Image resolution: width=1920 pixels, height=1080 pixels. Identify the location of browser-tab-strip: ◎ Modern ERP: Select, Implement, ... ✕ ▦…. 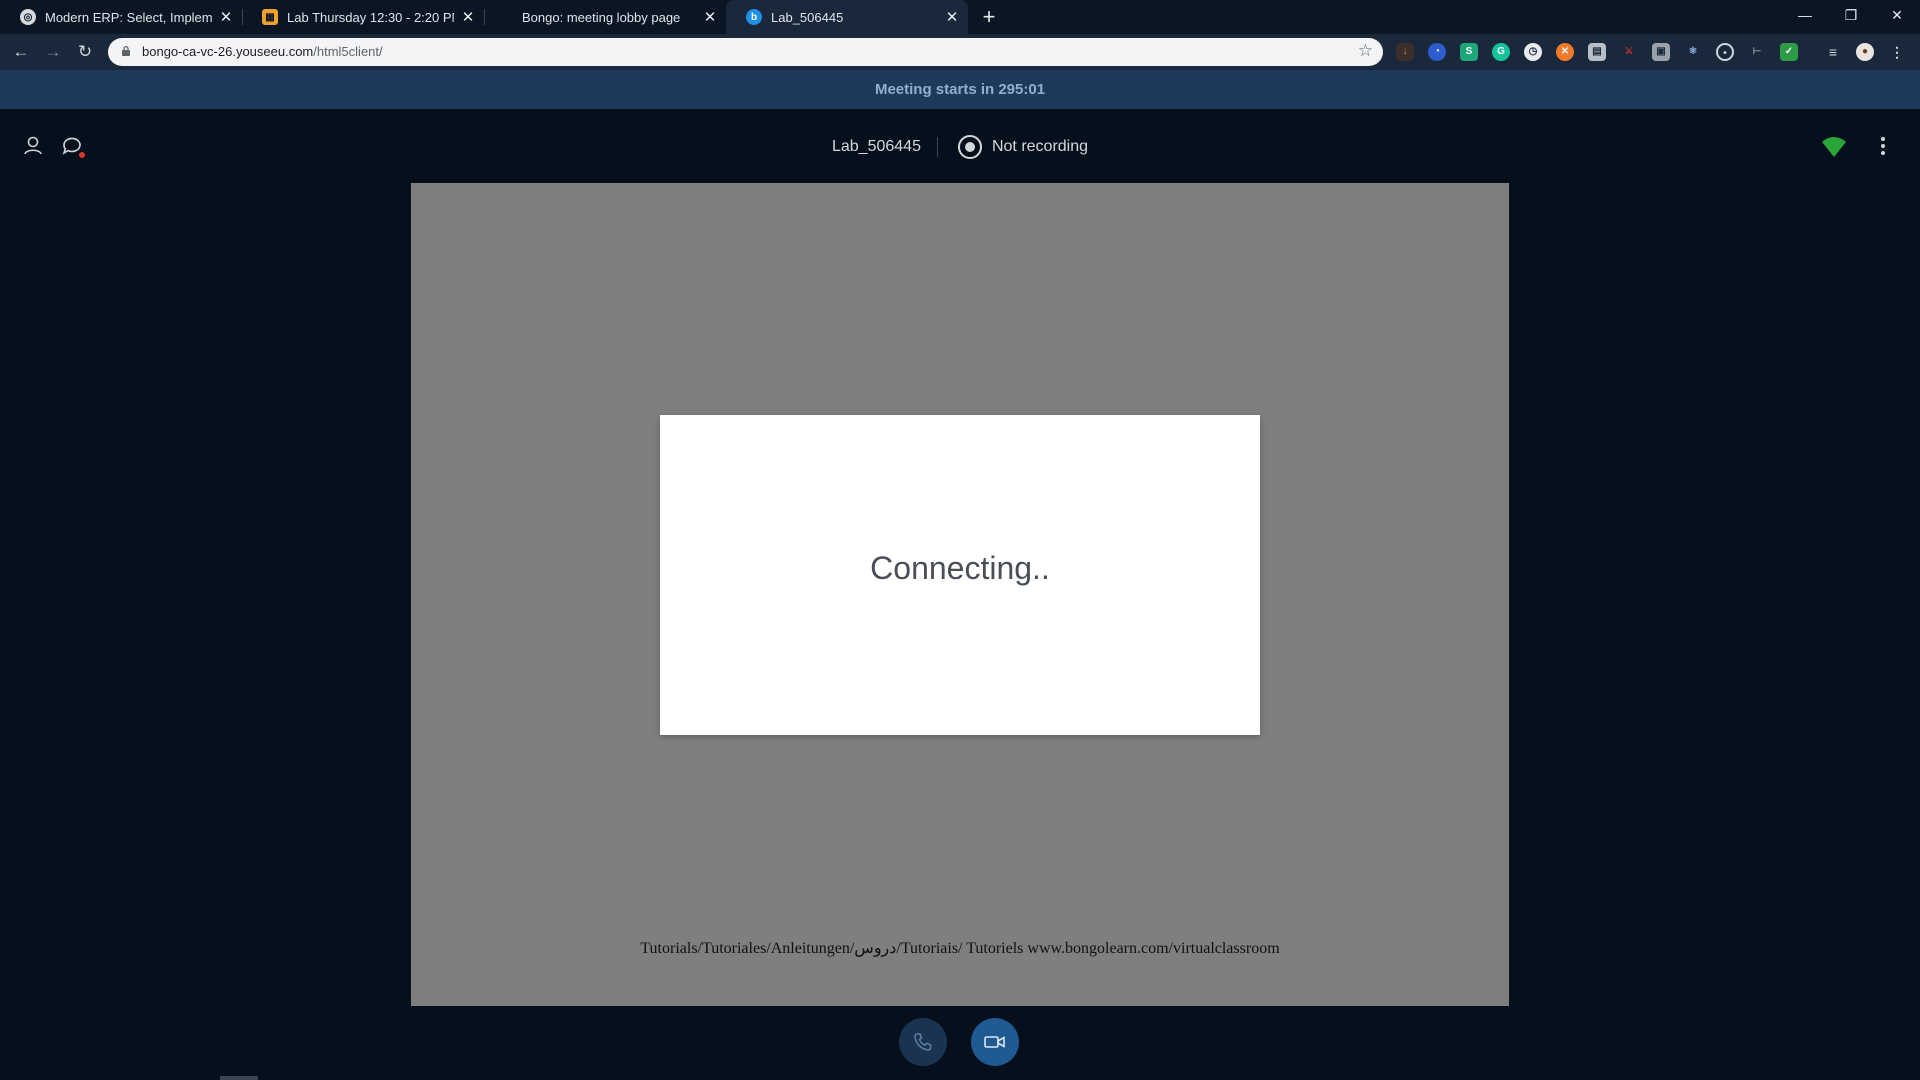
(960, 17).